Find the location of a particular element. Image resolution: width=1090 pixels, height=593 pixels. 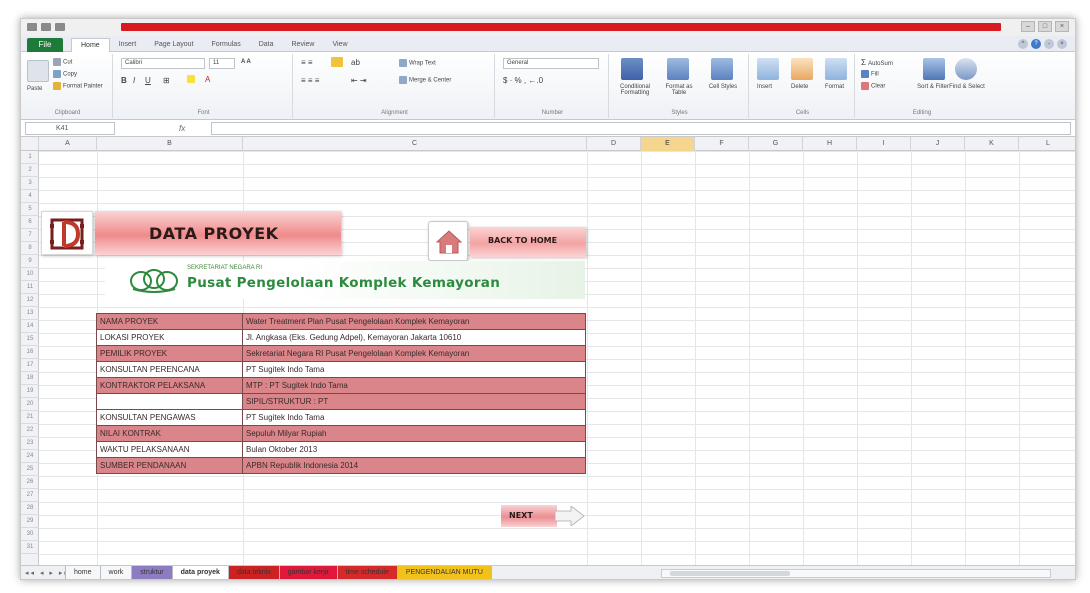

autosum-button: Σ AutoSum is located at coordinates (877, 62).